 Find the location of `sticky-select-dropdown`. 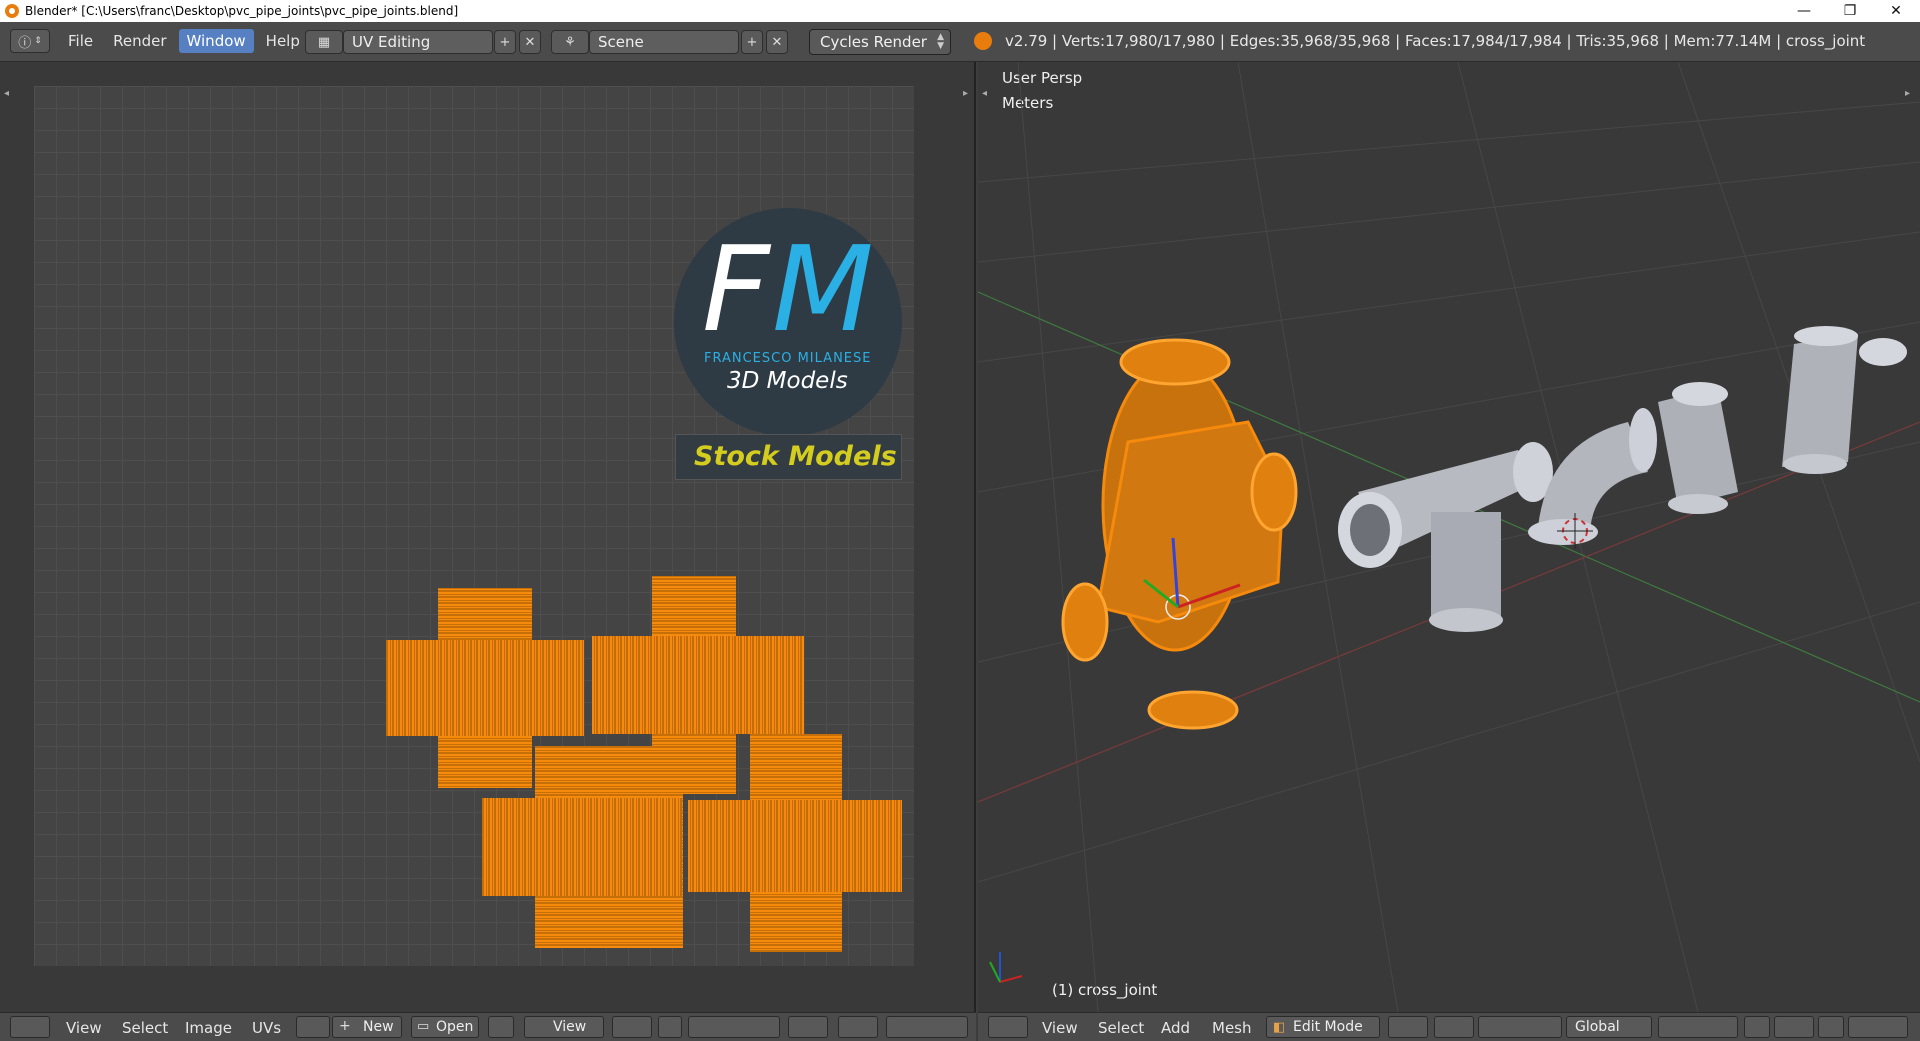

sticky-select-dropdown is located at coordinates (808, 1027).